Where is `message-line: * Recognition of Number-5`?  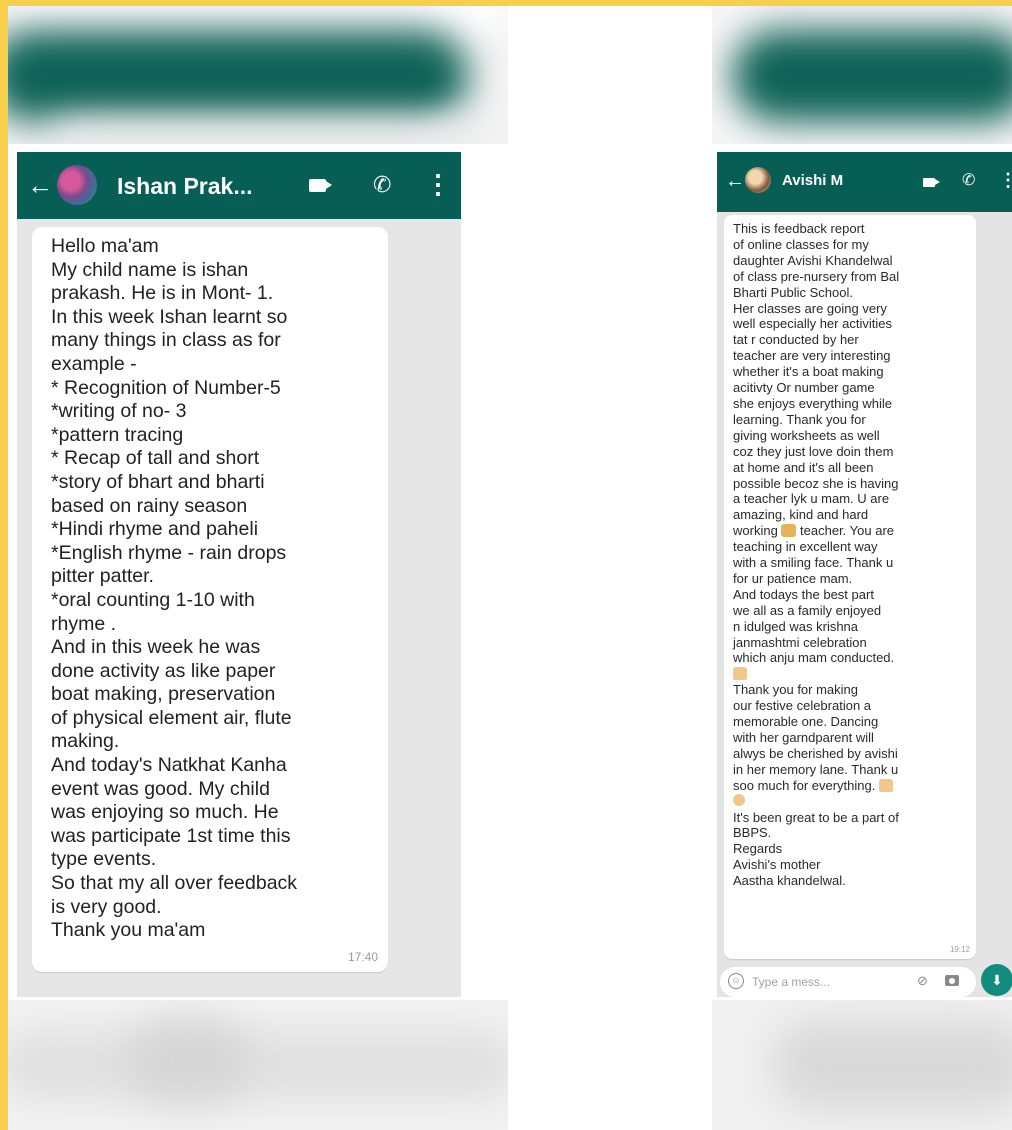
message-line: * Recognition of Number-5 is located at coordinates (166, 387).